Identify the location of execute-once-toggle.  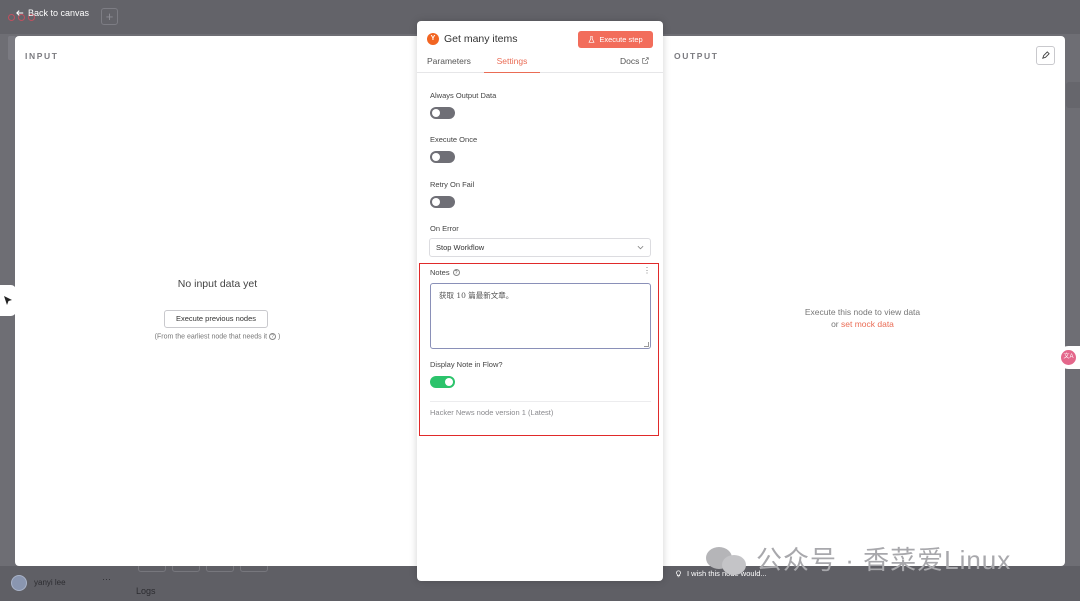
(442, 157).